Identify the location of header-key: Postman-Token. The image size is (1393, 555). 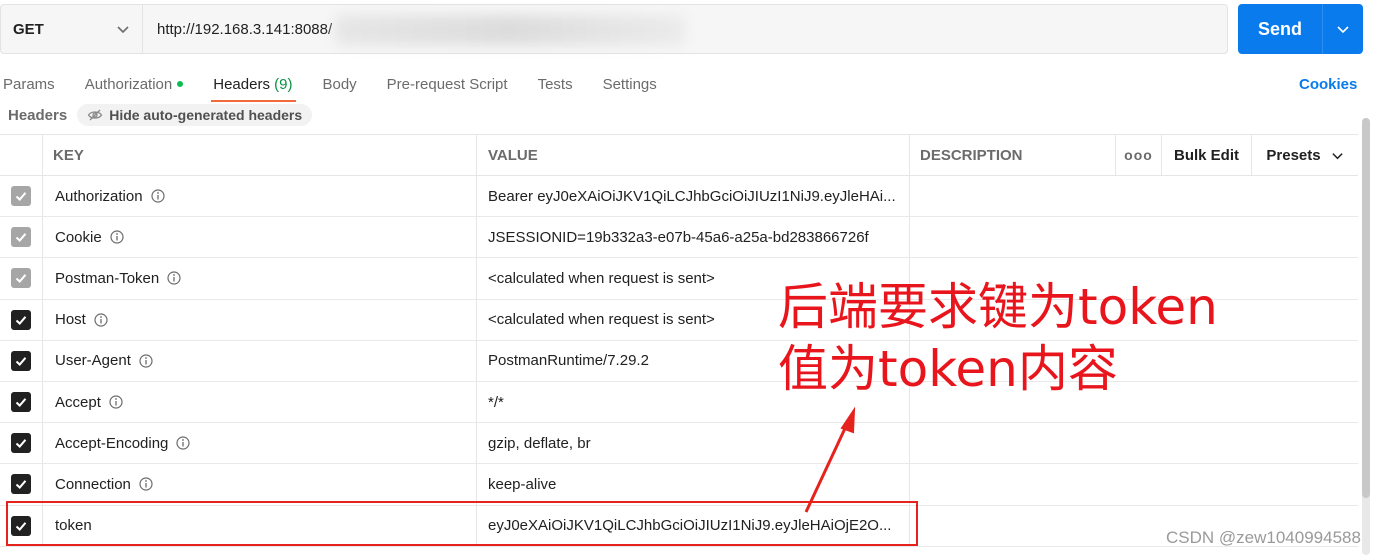
(107, 278).